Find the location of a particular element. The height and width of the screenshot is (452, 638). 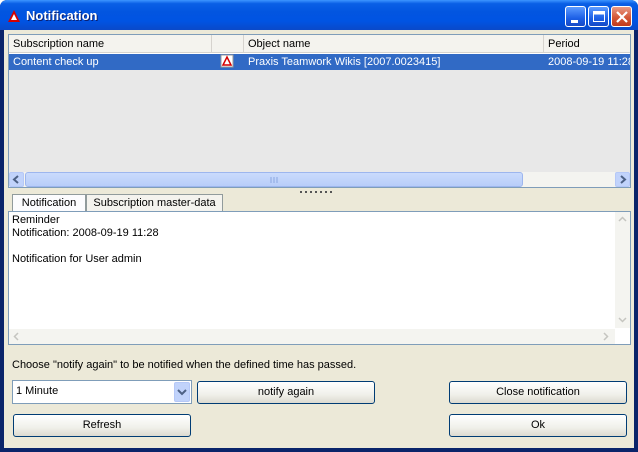

interval-select: 1 Minute is located at coordinates (102, 392).